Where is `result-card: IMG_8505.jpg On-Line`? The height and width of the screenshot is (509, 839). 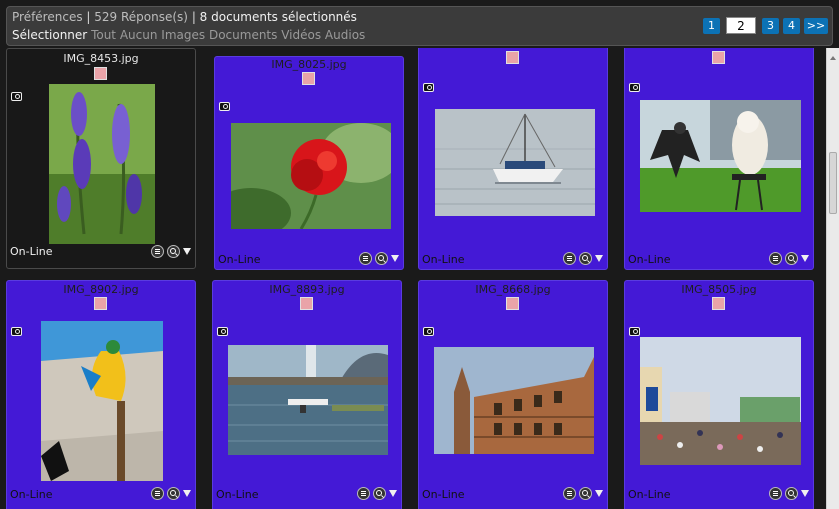 result-card: IMG_8505.jpg On-Line is located at coordinates (719, 394).